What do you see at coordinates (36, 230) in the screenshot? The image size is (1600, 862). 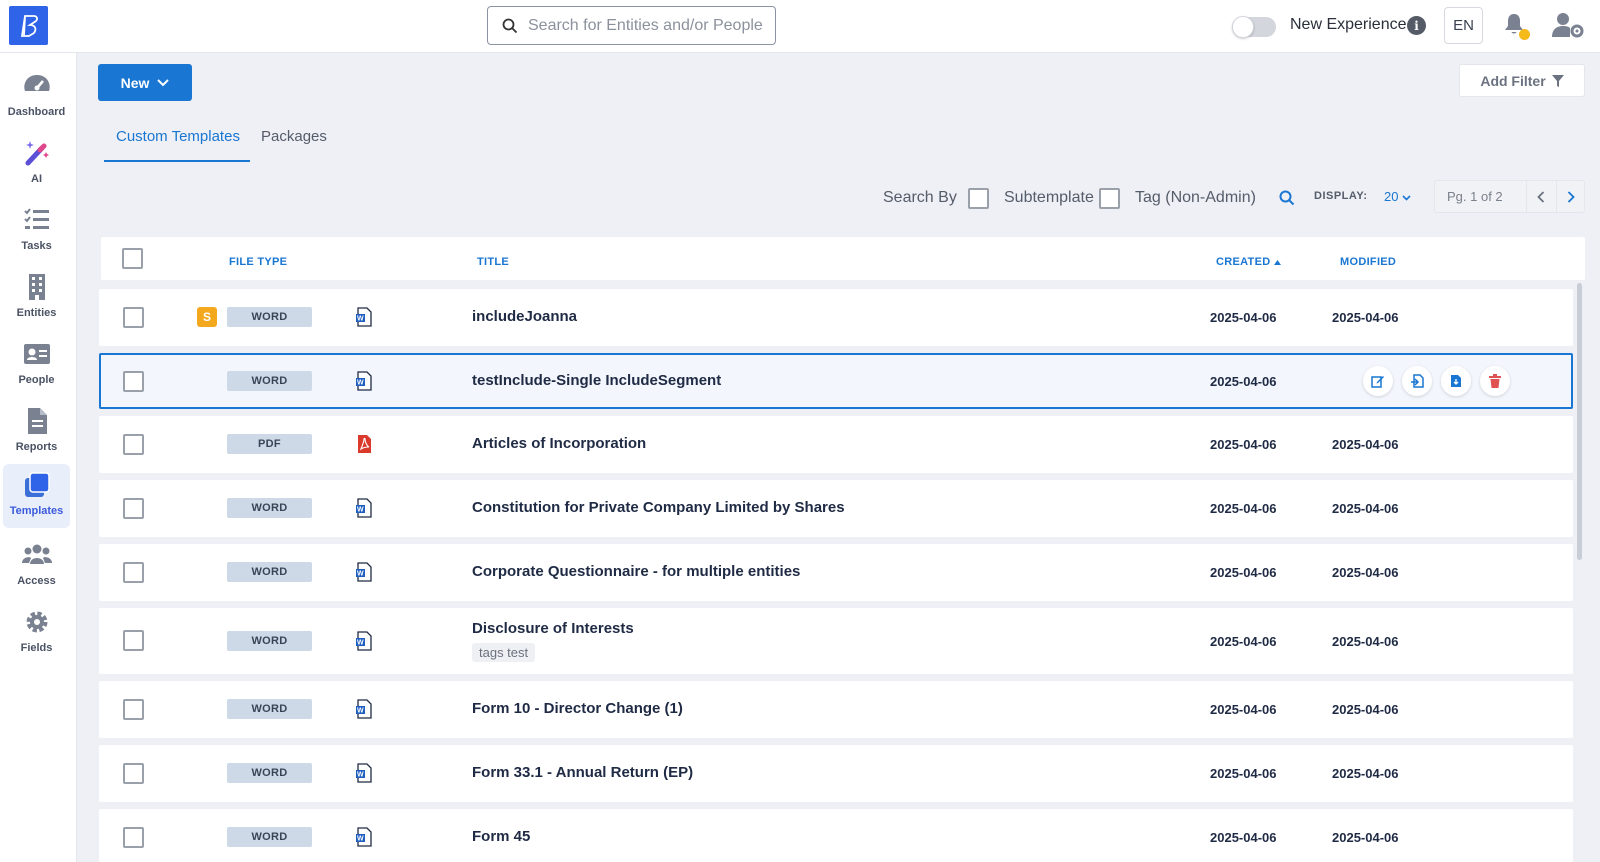 I see `sidebar-item-tasks: Tasks` at bounding box center [36, 230].